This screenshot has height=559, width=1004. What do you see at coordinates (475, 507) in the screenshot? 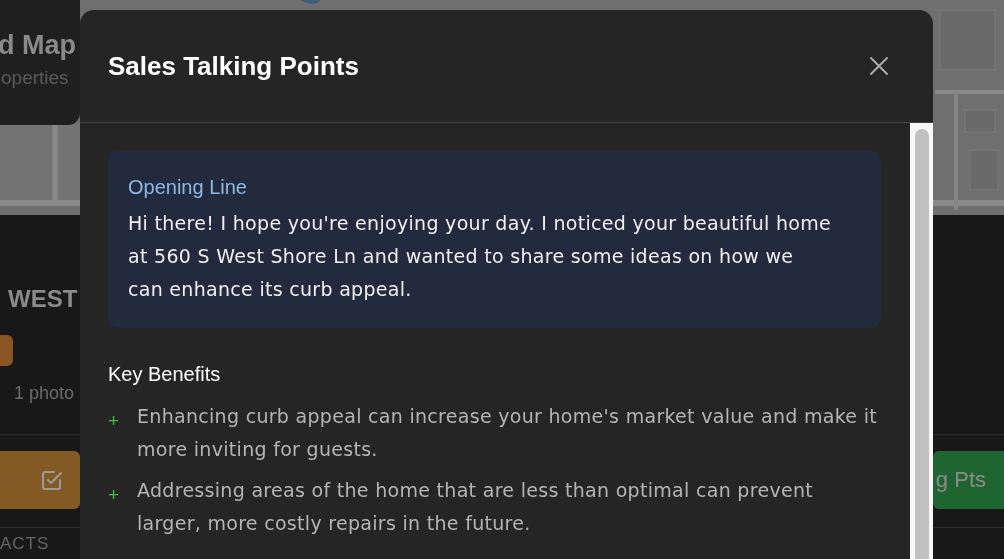
I see `benefit-text: Addressing areas of the home that are less than optimal can prevent larger, more costly repairs in the future.` at bounding box center [475, 507].